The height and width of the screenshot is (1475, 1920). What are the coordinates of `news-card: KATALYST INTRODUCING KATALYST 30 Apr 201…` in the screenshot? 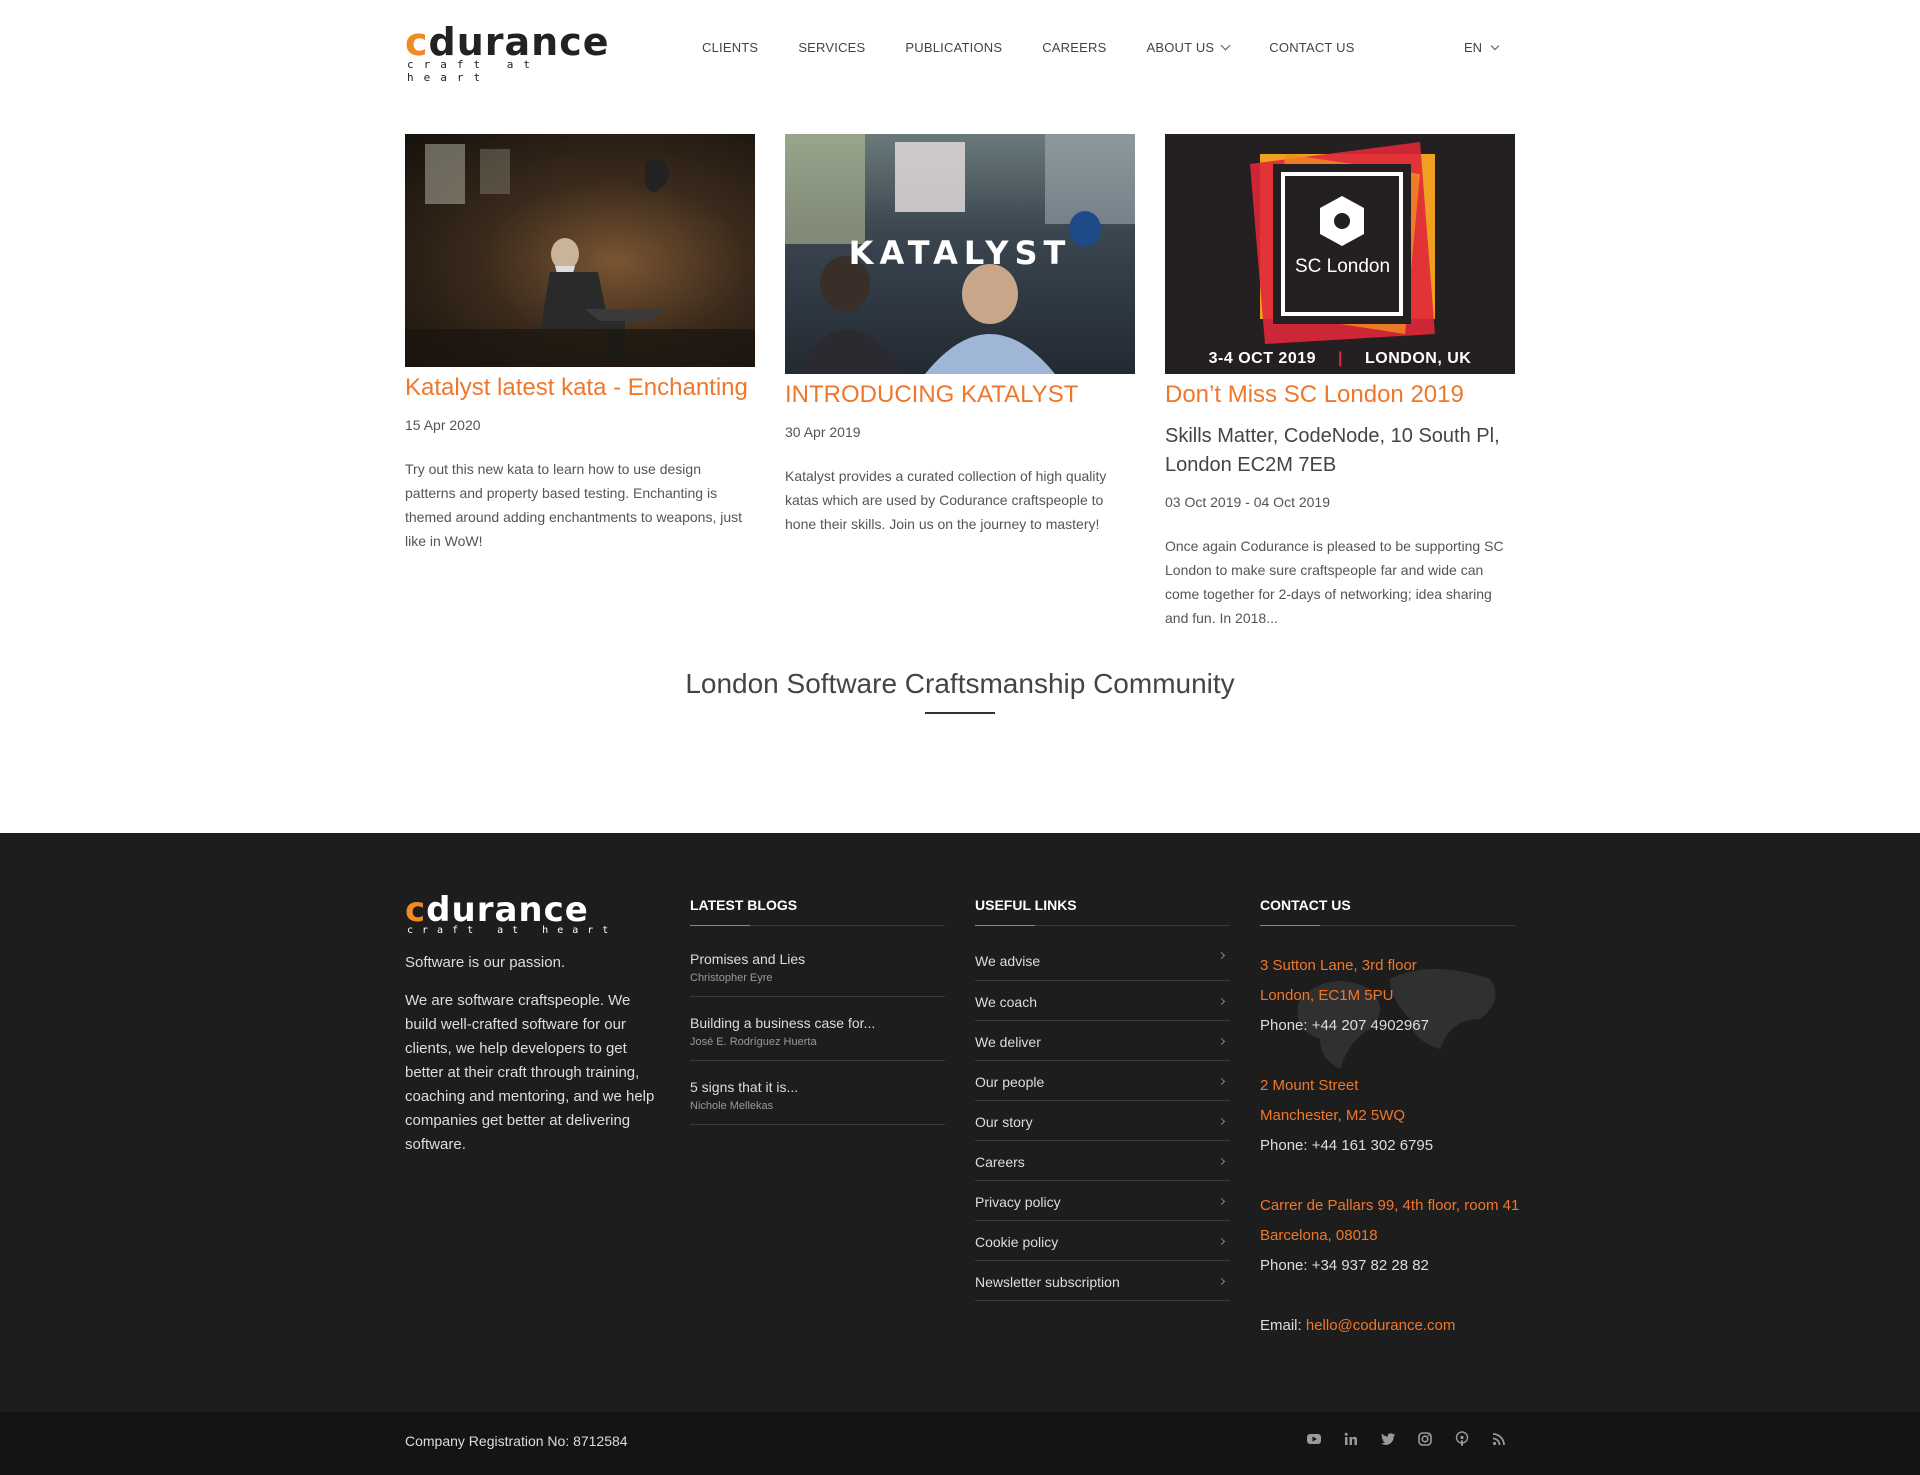 It's located at (960, 335).